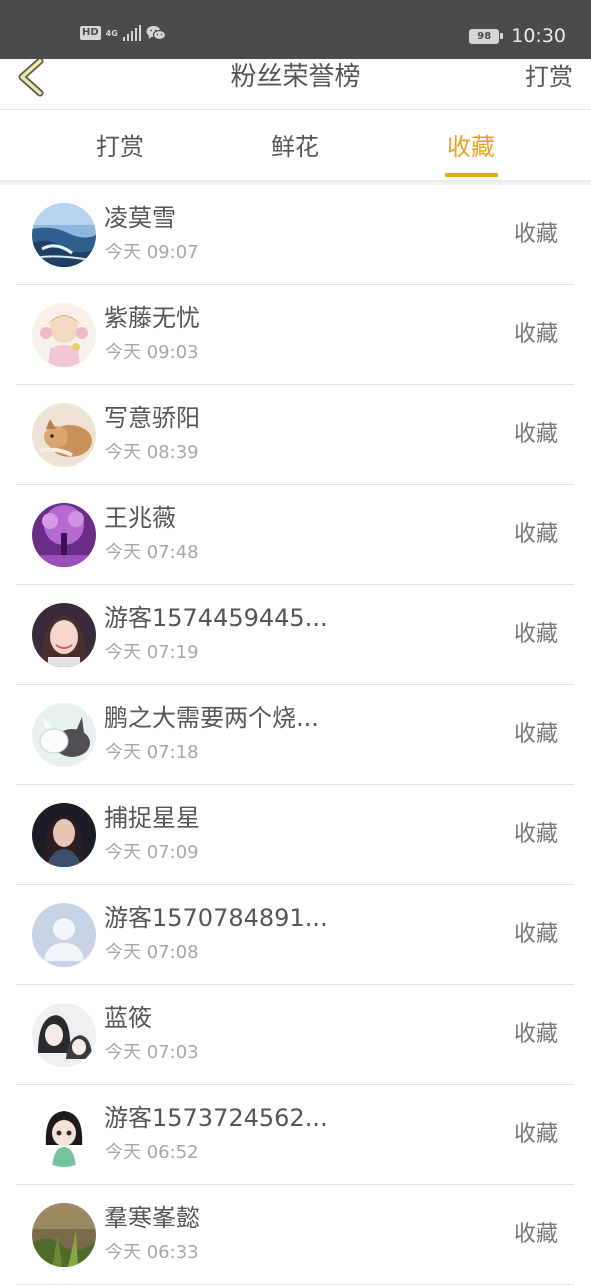 The height and width of the screenshot is (1285, 591). Describe the element at coordinates (295, 1035) in the screenshot. I see `list-item: 蓝筱 今天 07:03 收藏` at that location.